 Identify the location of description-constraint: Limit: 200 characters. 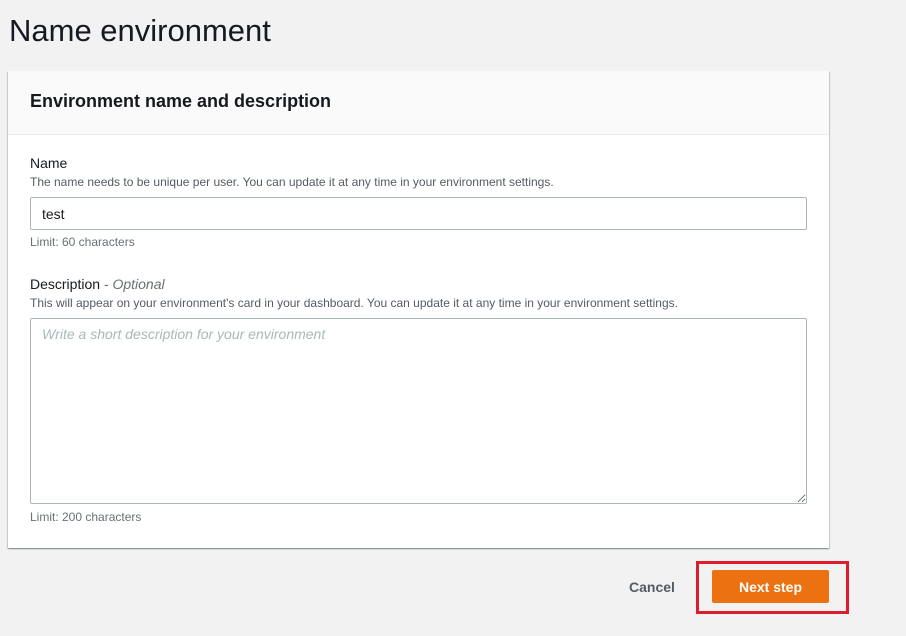
(86, 517).